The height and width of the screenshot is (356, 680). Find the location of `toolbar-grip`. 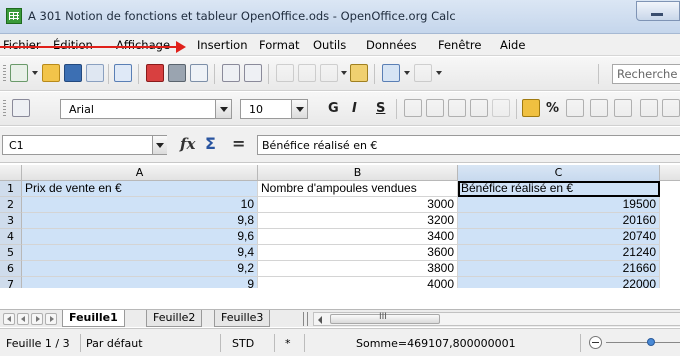

toolbar-grip is located at coordinates (4, 74).